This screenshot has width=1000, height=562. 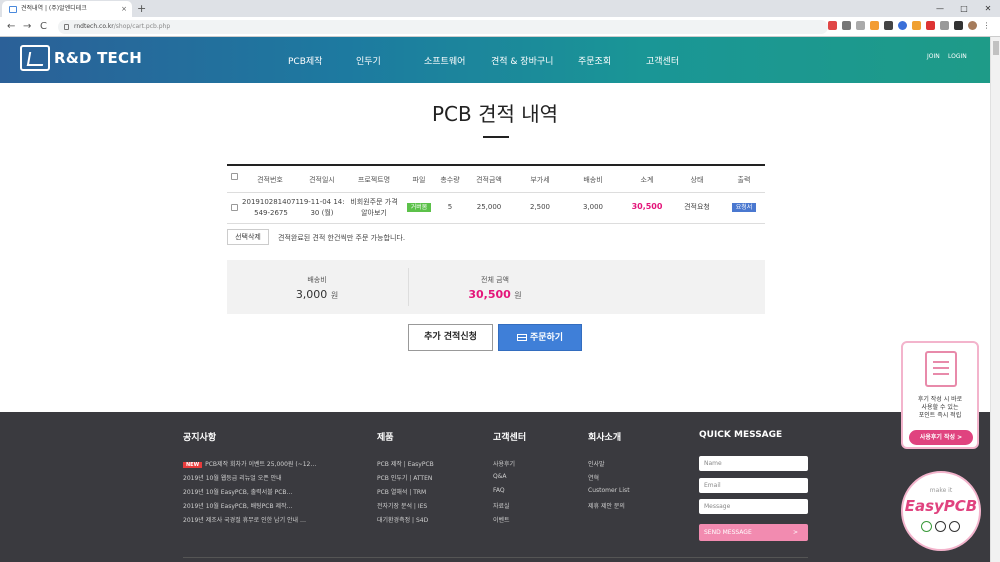 What do you see at coordinates (500, 476) in the screenshot?
I see `support-link: Q&A` at bounding box center [500, 476].